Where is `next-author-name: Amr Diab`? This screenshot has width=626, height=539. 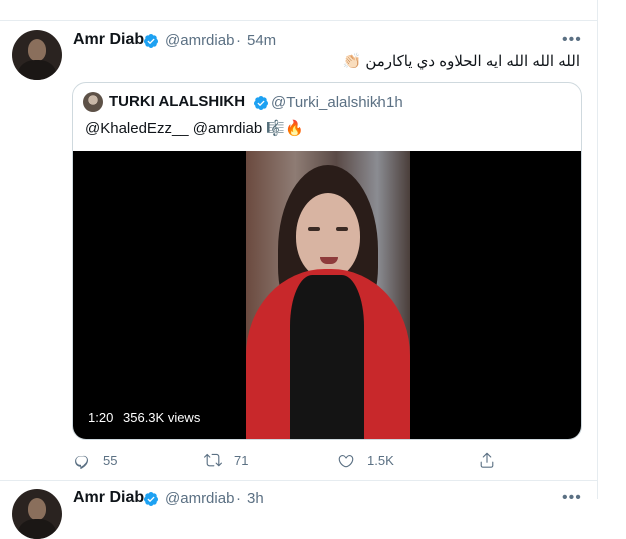
next-author-name: Amr Diab is located at coordinates (108, 498).